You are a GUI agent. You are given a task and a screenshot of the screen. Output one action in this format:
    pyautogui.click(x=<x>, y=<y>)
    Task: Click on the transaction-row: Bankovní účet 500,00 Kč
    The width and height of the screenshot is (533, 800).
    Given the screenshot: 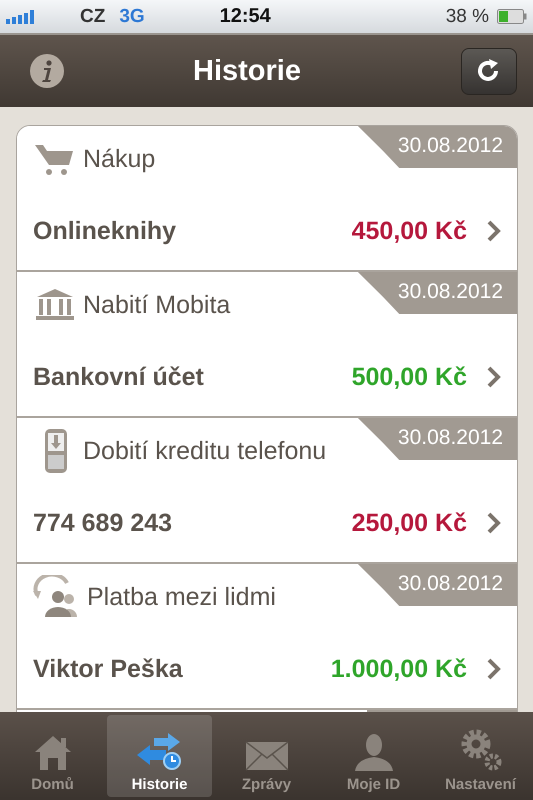 What is the action you would take?
    pyautogui.click(x=267, y=377)
    